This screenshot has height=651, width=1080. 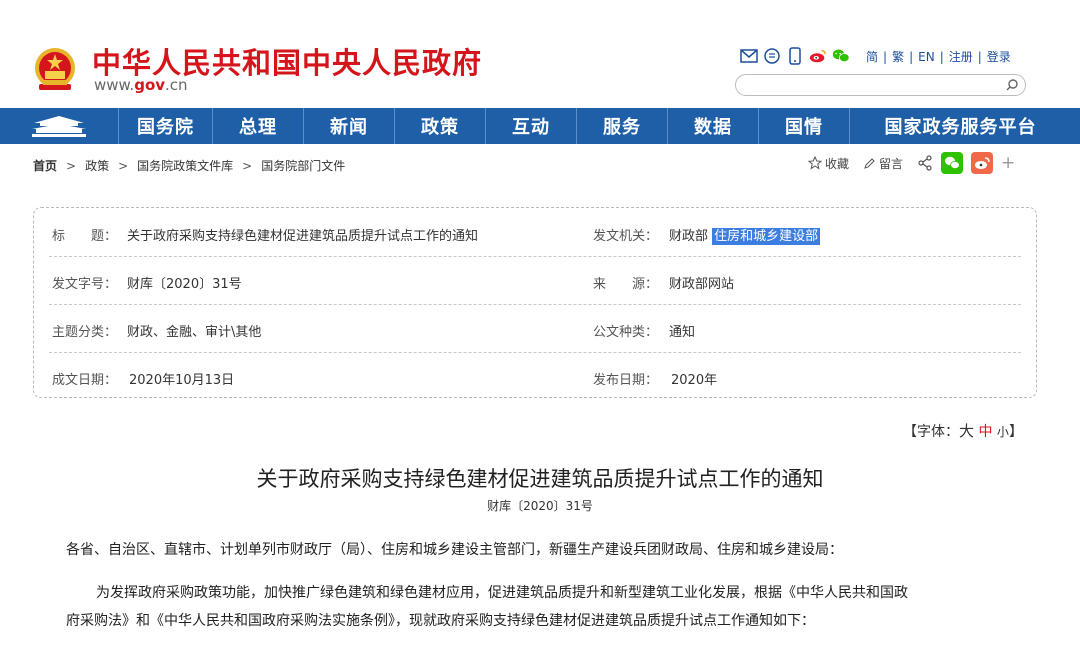 What do you see at coordinates (1012, 85) in the screenshot?
I see `search-icon` at bounding box center [1012, 85].